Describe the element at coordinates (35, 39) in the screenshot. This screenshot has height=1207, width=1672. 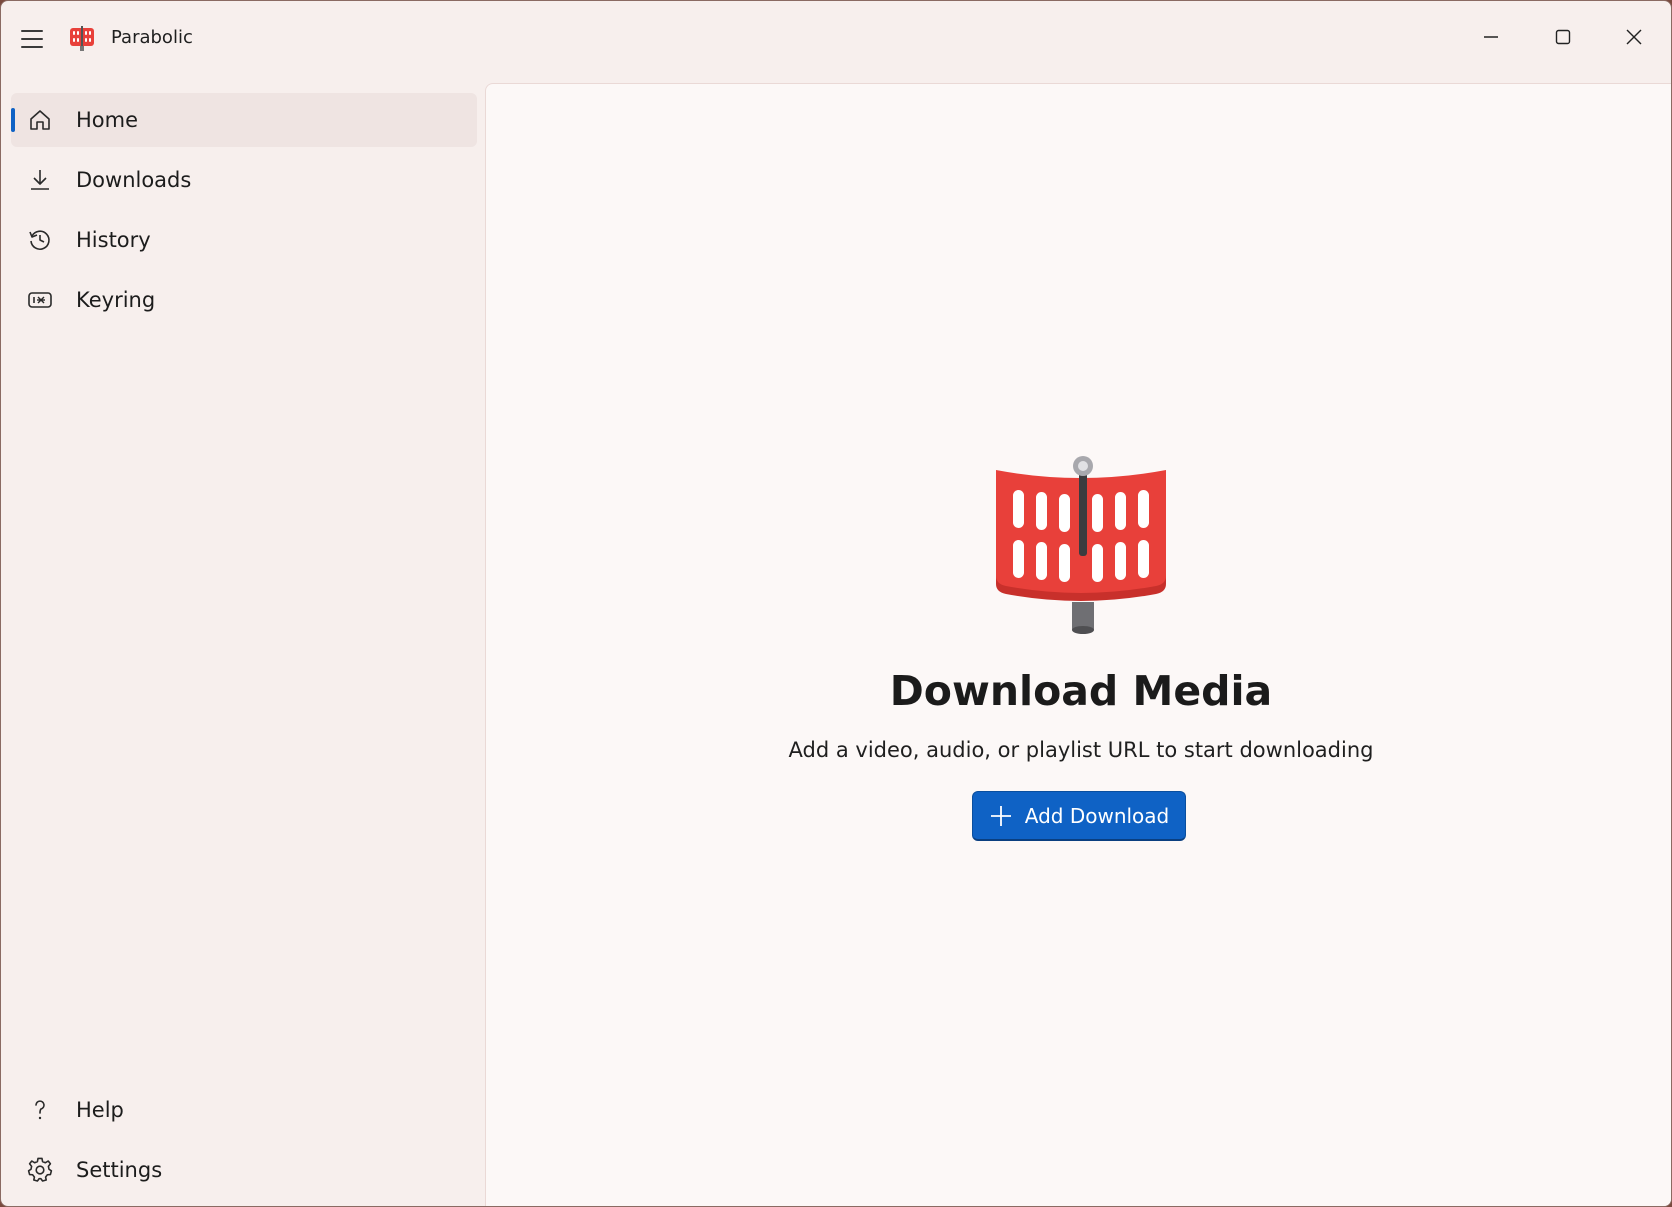
I see `hamburger-menu-icon` at that location.